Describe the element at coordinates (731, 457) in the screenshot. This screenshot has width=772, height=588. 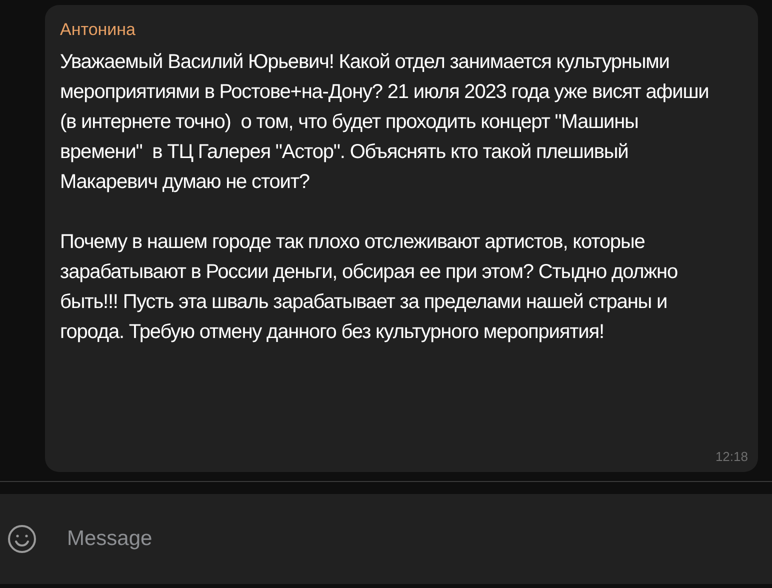
I see `message-time: 12:18` at that location.